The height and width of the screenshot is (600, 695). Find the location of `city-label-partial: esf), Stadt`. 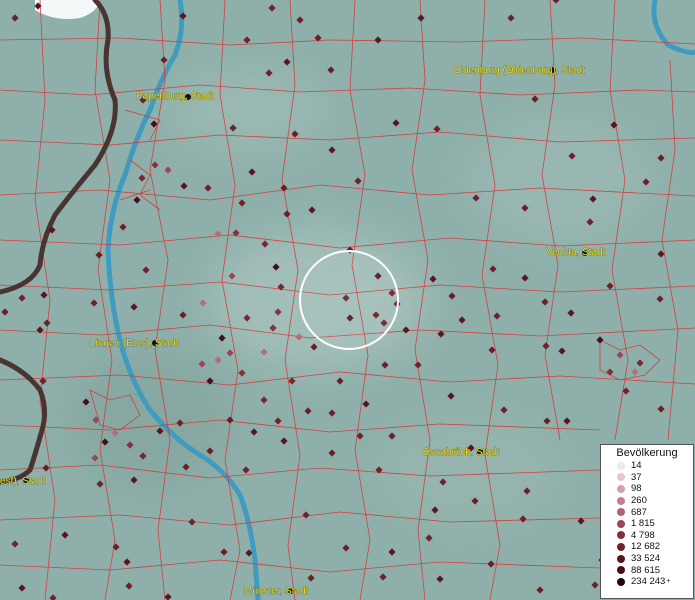

city-label-partial: esf), Stadt is located at coordinates (23, 482).